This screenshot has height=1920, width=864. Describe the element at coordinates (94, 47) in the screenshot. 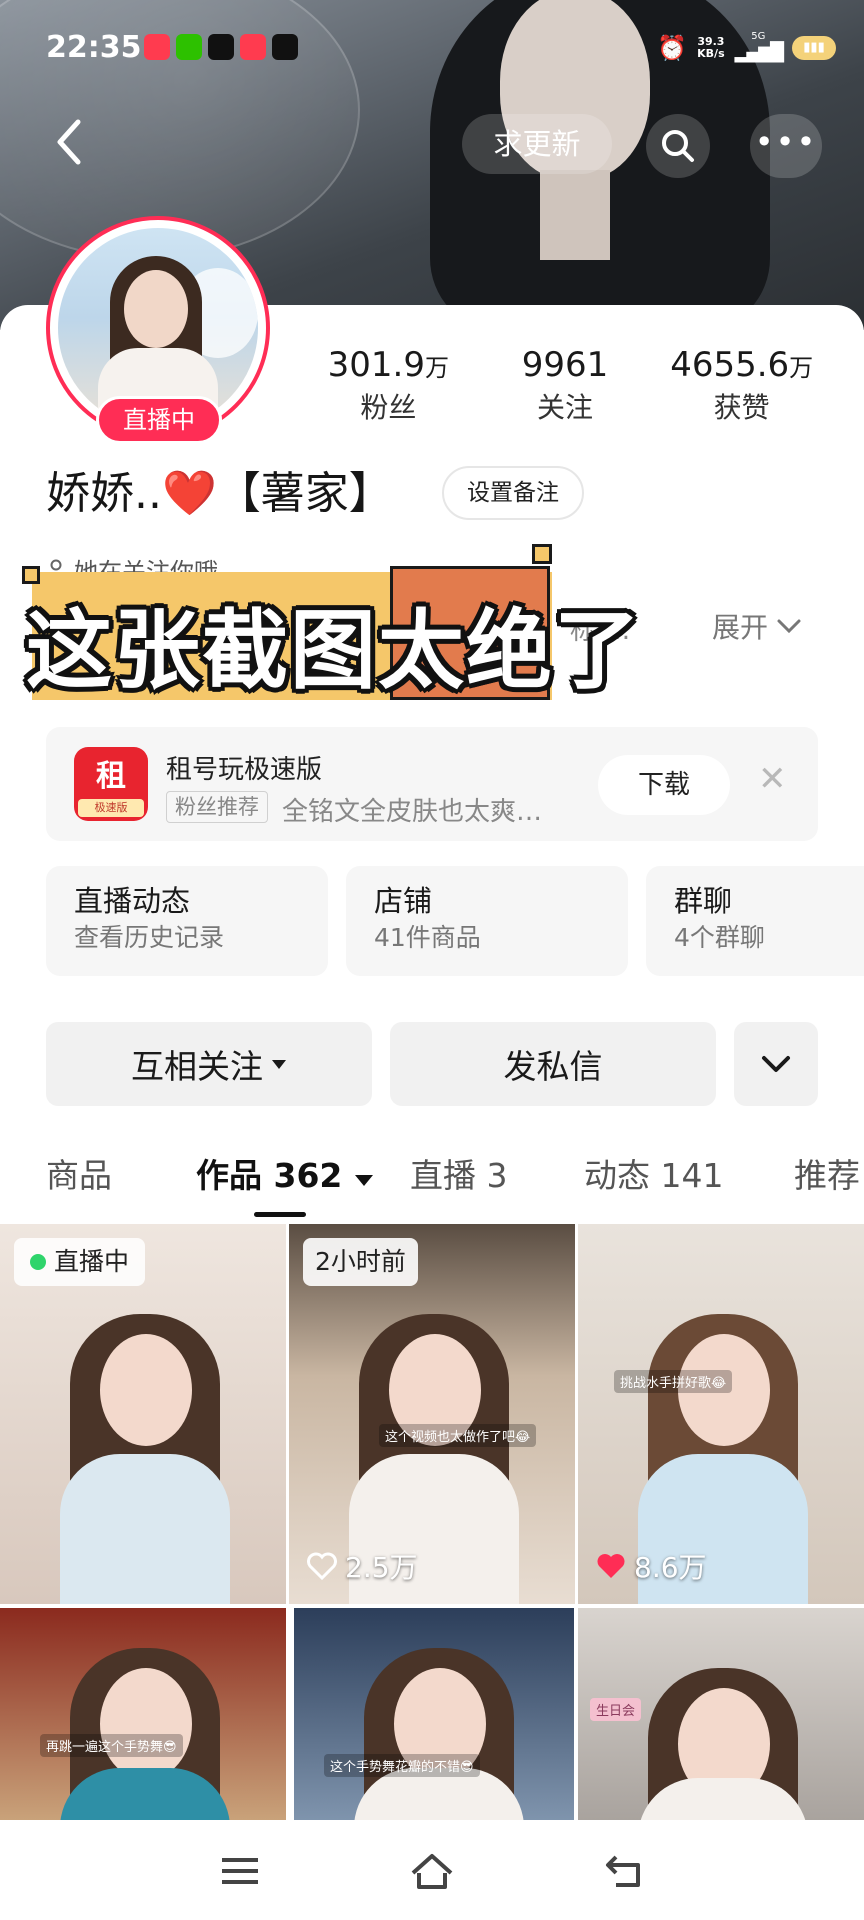

I see `status-time: 22:35` at that location.